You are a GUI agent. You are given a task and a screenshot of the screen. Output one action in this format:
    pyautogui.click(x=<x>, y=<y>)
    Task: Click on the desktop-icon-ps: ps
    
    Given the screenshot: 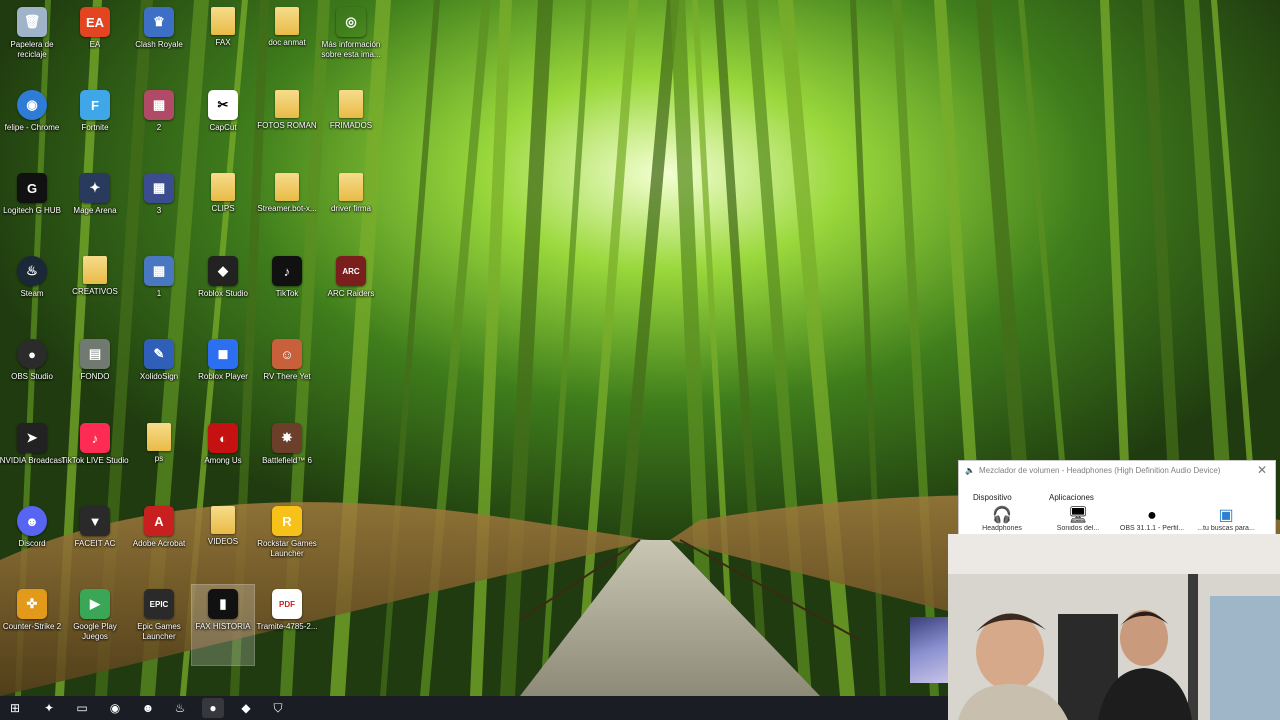 What is the action you would take?
    pyautogui.click(x=159, y=459)
    